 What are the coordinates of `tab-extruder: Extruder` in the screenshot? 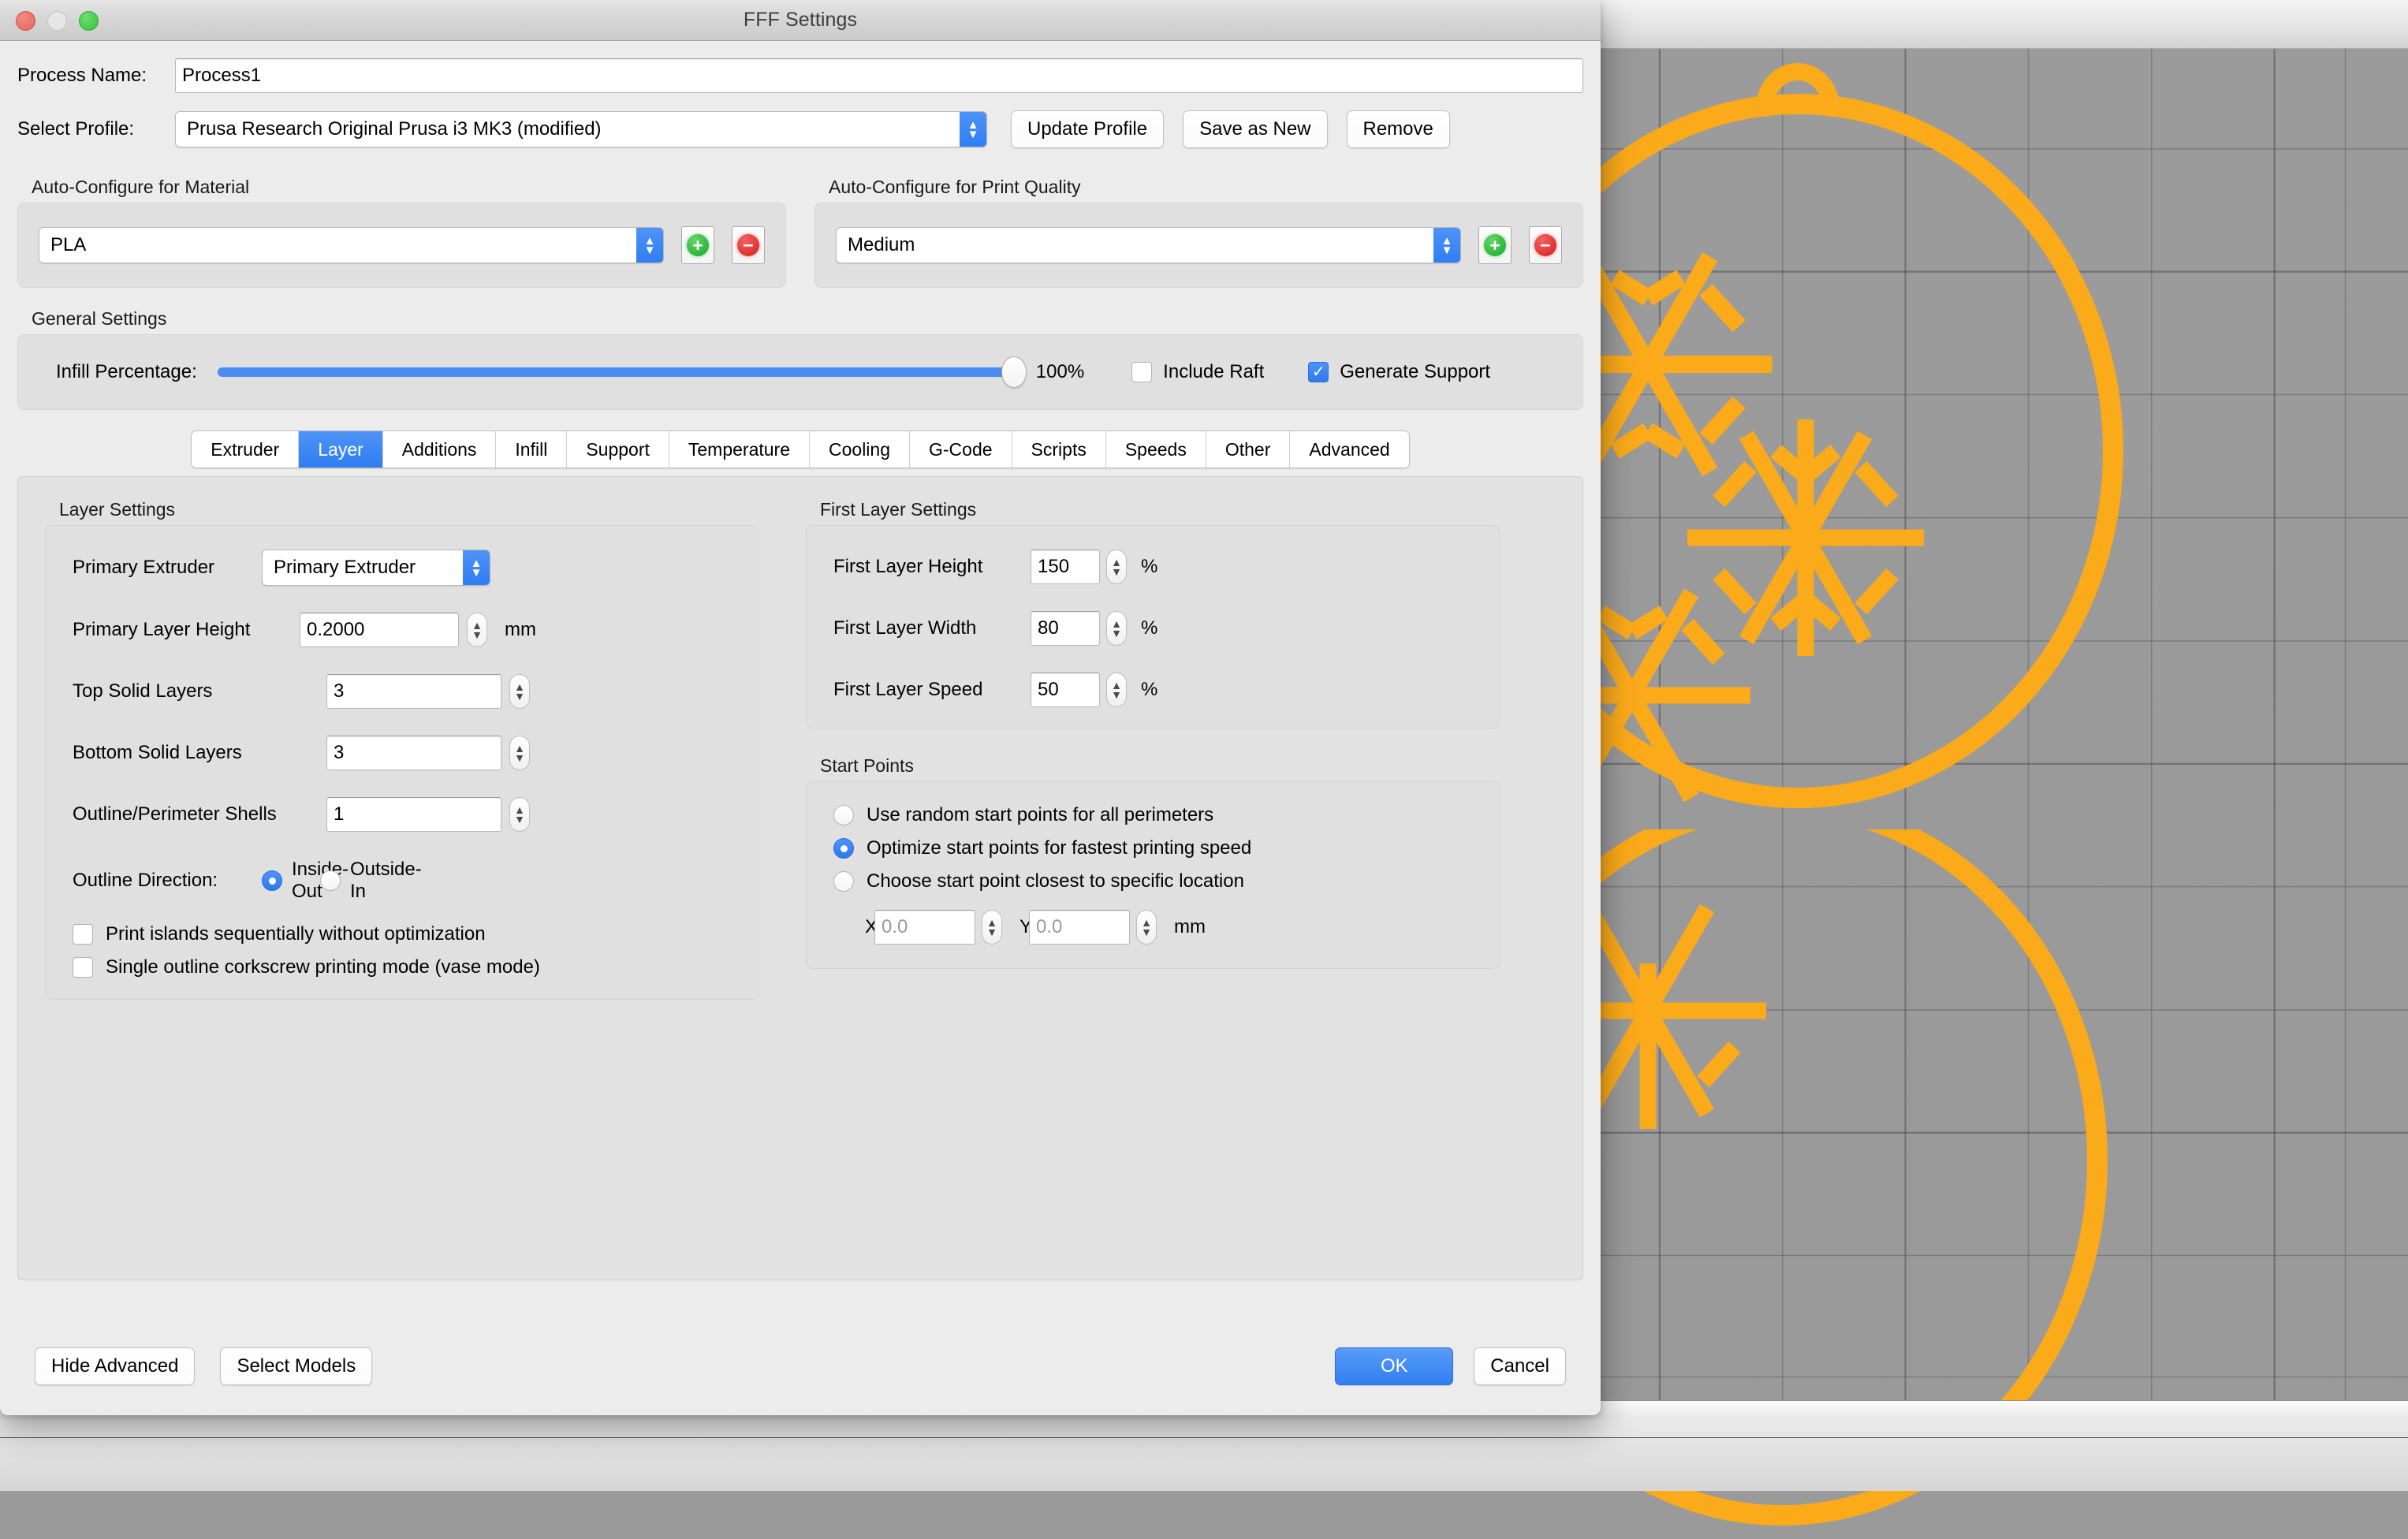 It's located at (245, 450).